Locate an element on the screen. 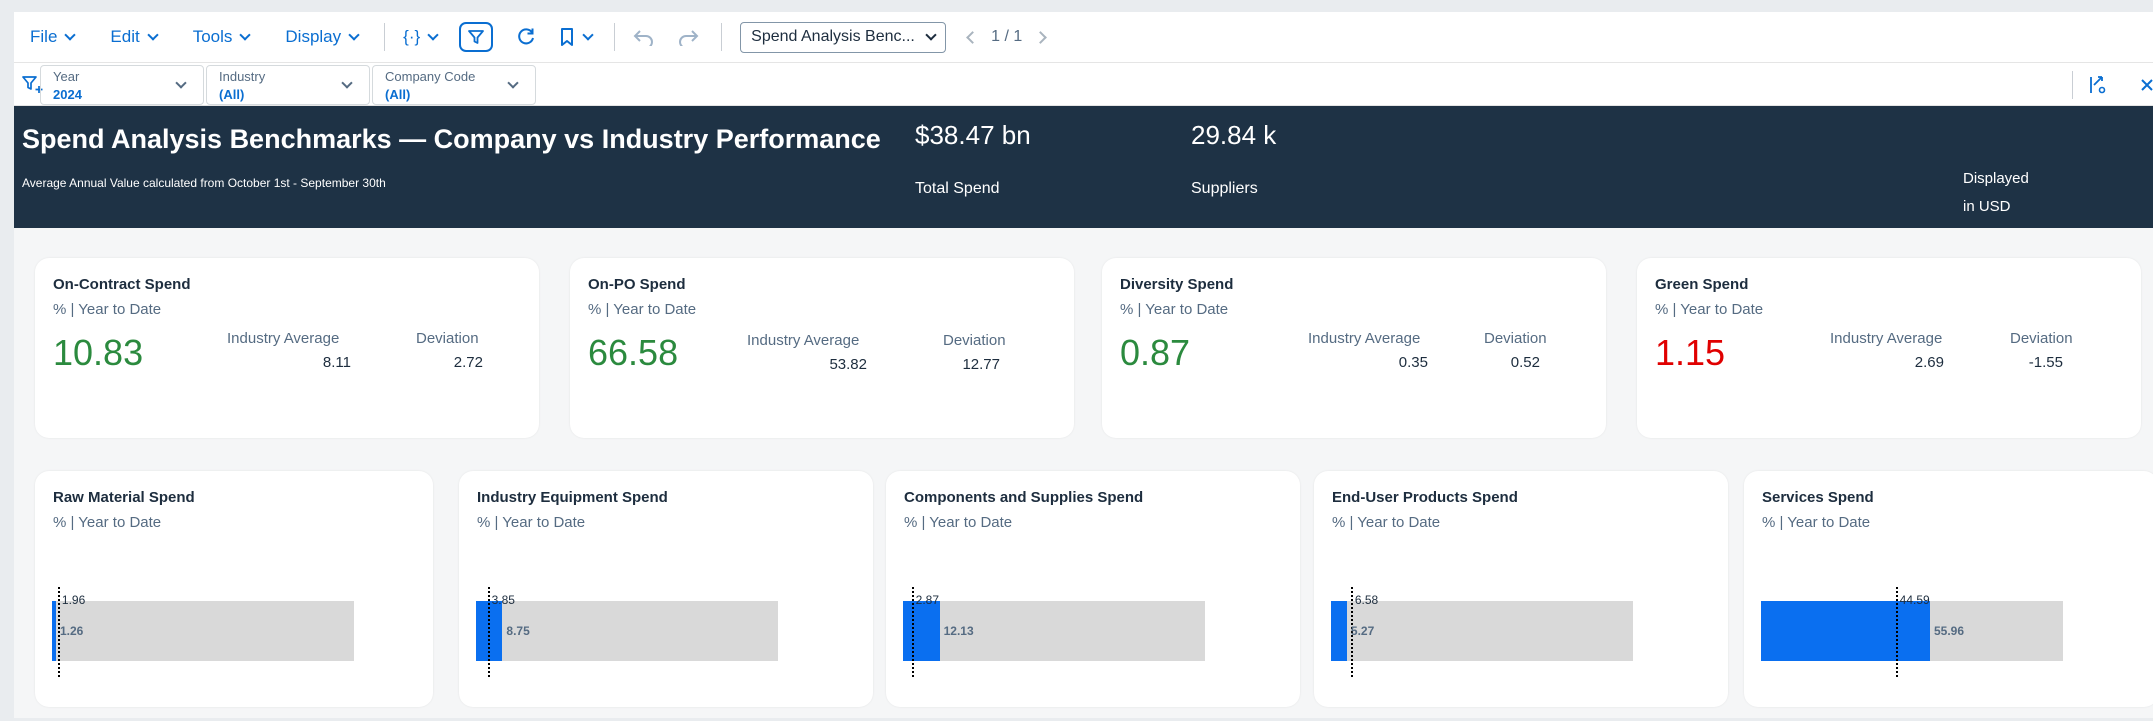  menu-display: Display is located at coordinates (322, 37).